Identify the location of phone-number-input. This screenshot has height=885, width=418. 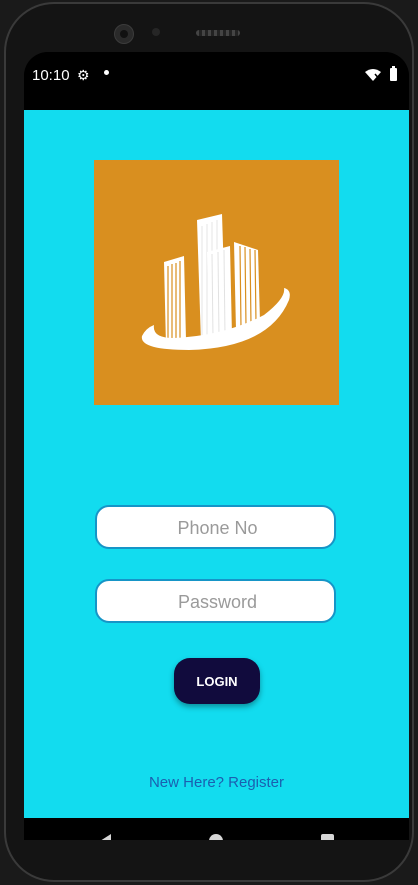
(217, 528).